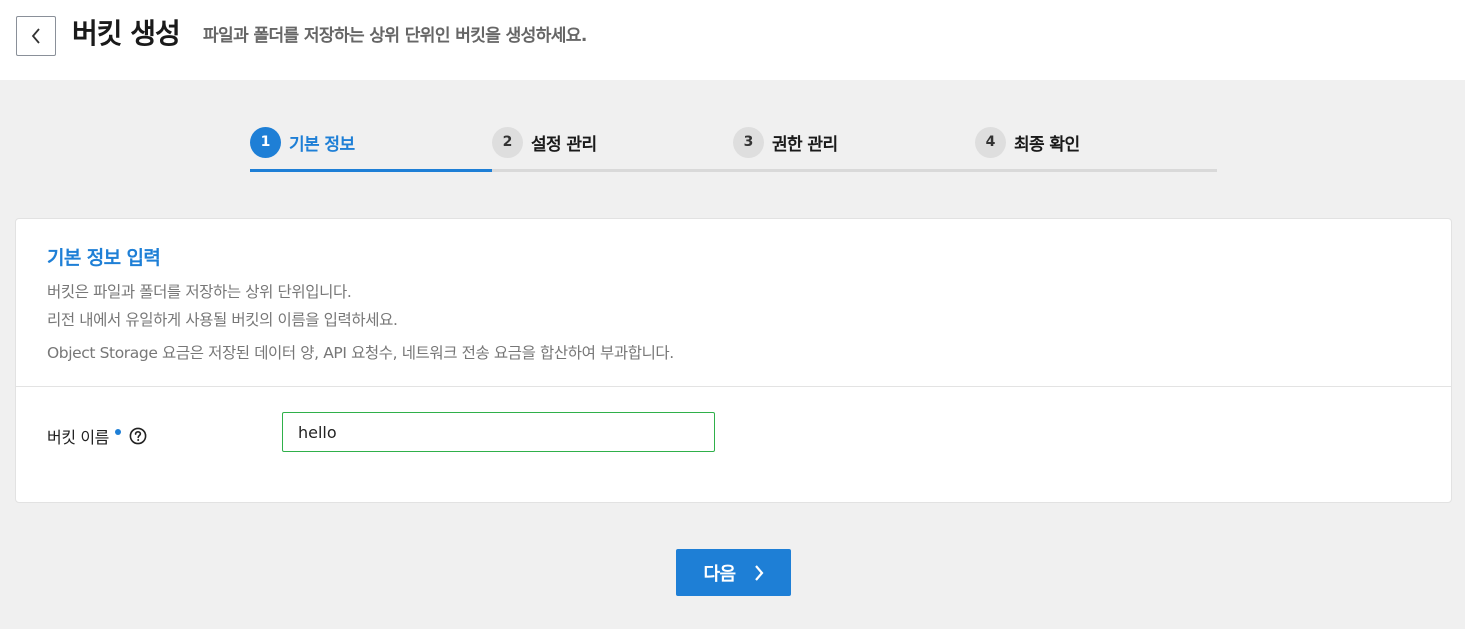 The height and width of the screenshot is (629, 1465). I want to click on step-settings: 2 설정 관리, so click(544, 142).